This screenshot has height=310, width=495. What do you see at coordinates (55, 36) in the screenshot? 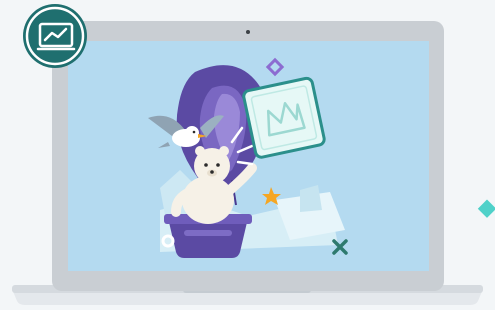
I see `chart-badge` at bounding box center [55, 36].